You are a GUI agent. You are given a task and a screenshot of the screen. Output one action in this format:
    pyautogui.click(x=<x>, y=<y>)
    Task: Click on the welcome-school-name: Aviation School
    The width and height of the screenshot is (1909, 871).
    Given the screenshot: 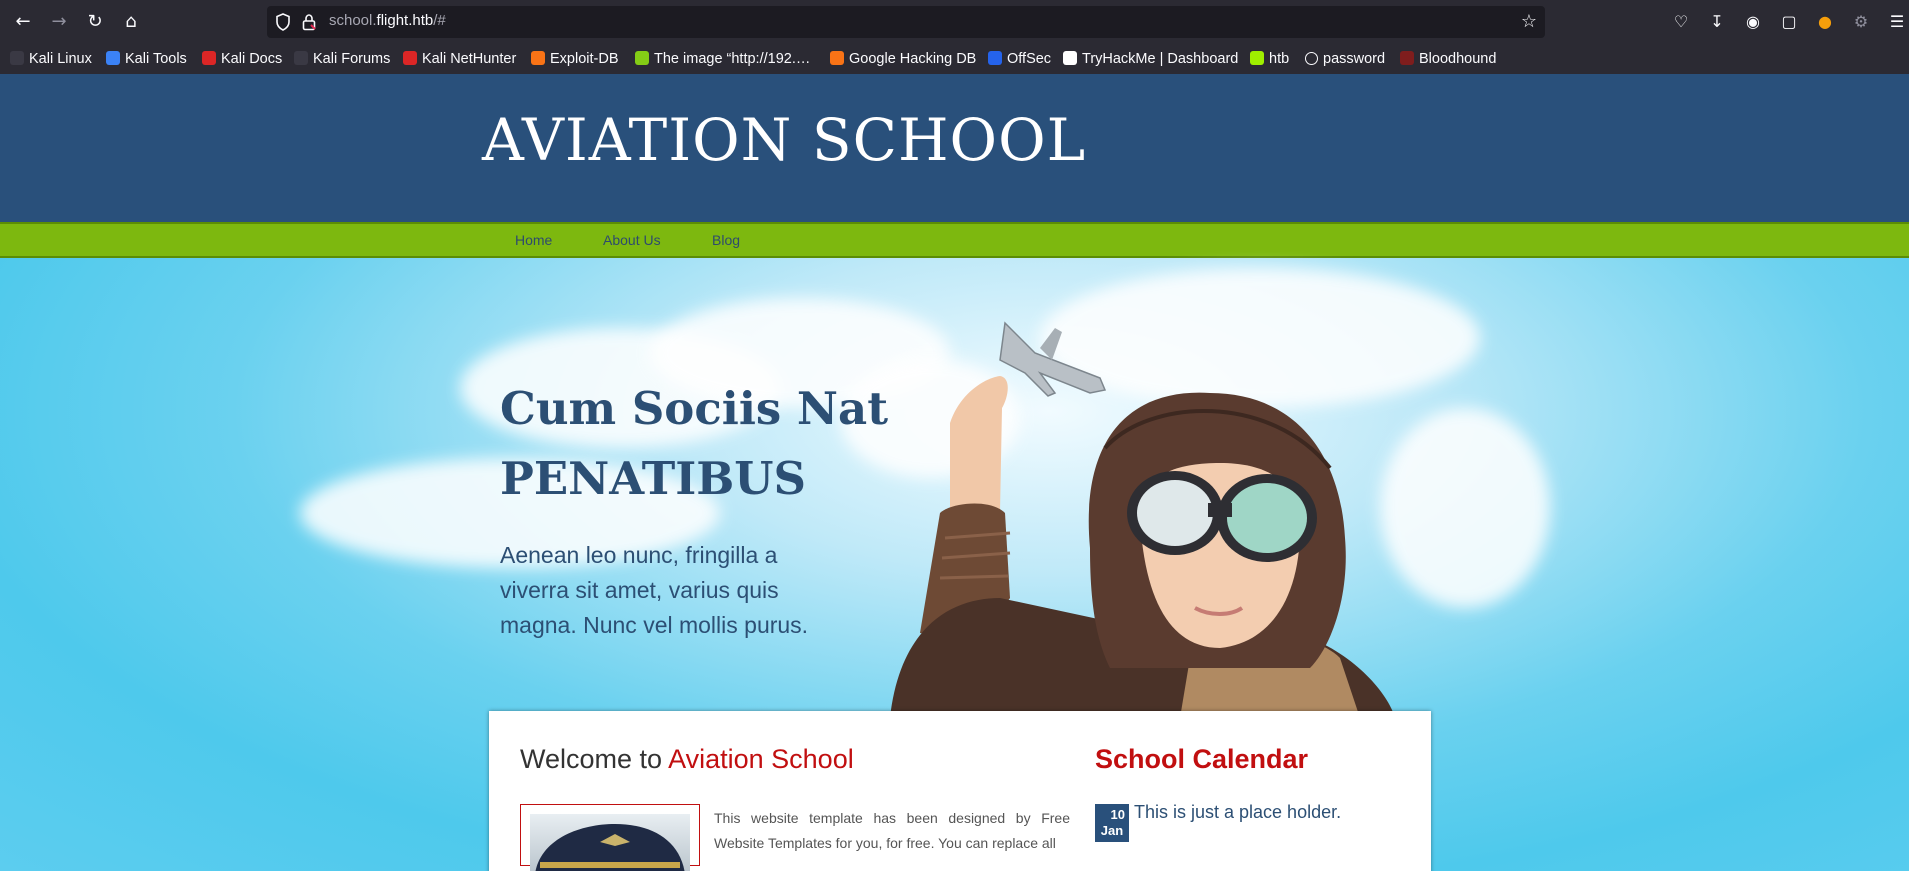 What is the action you would take?
    pyautogui.click(x=761, y=759)
    